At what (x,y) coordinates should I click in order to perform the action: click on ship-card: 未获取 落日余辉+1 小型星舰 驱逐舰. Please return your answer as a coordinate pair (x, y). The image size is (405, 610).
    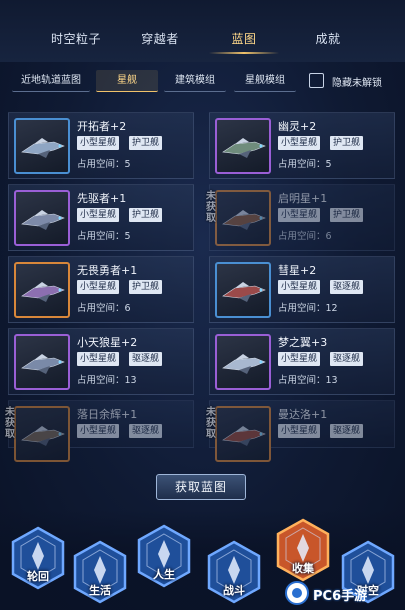
    Looking at the image, I should click on (99, 431).